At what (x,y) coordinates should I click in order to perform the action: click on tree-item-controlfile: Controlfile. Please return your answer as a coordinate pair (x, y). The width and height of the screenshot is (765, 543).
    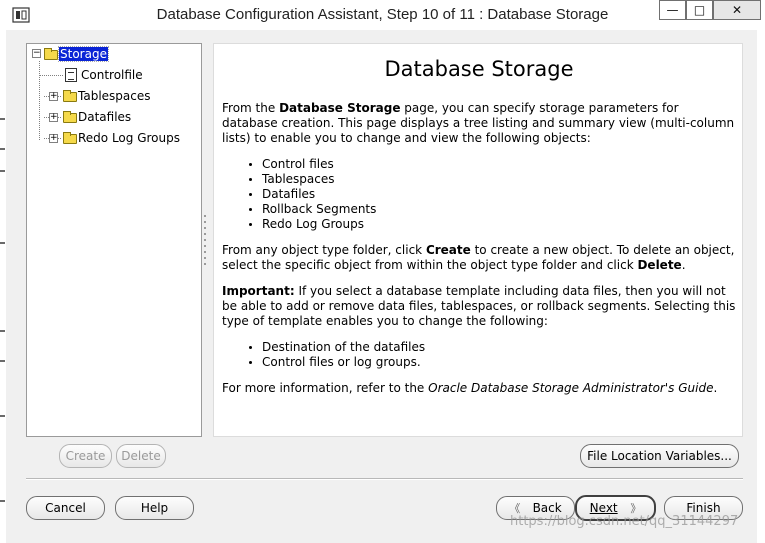
    Looking at the image, I should click on (112, 75).